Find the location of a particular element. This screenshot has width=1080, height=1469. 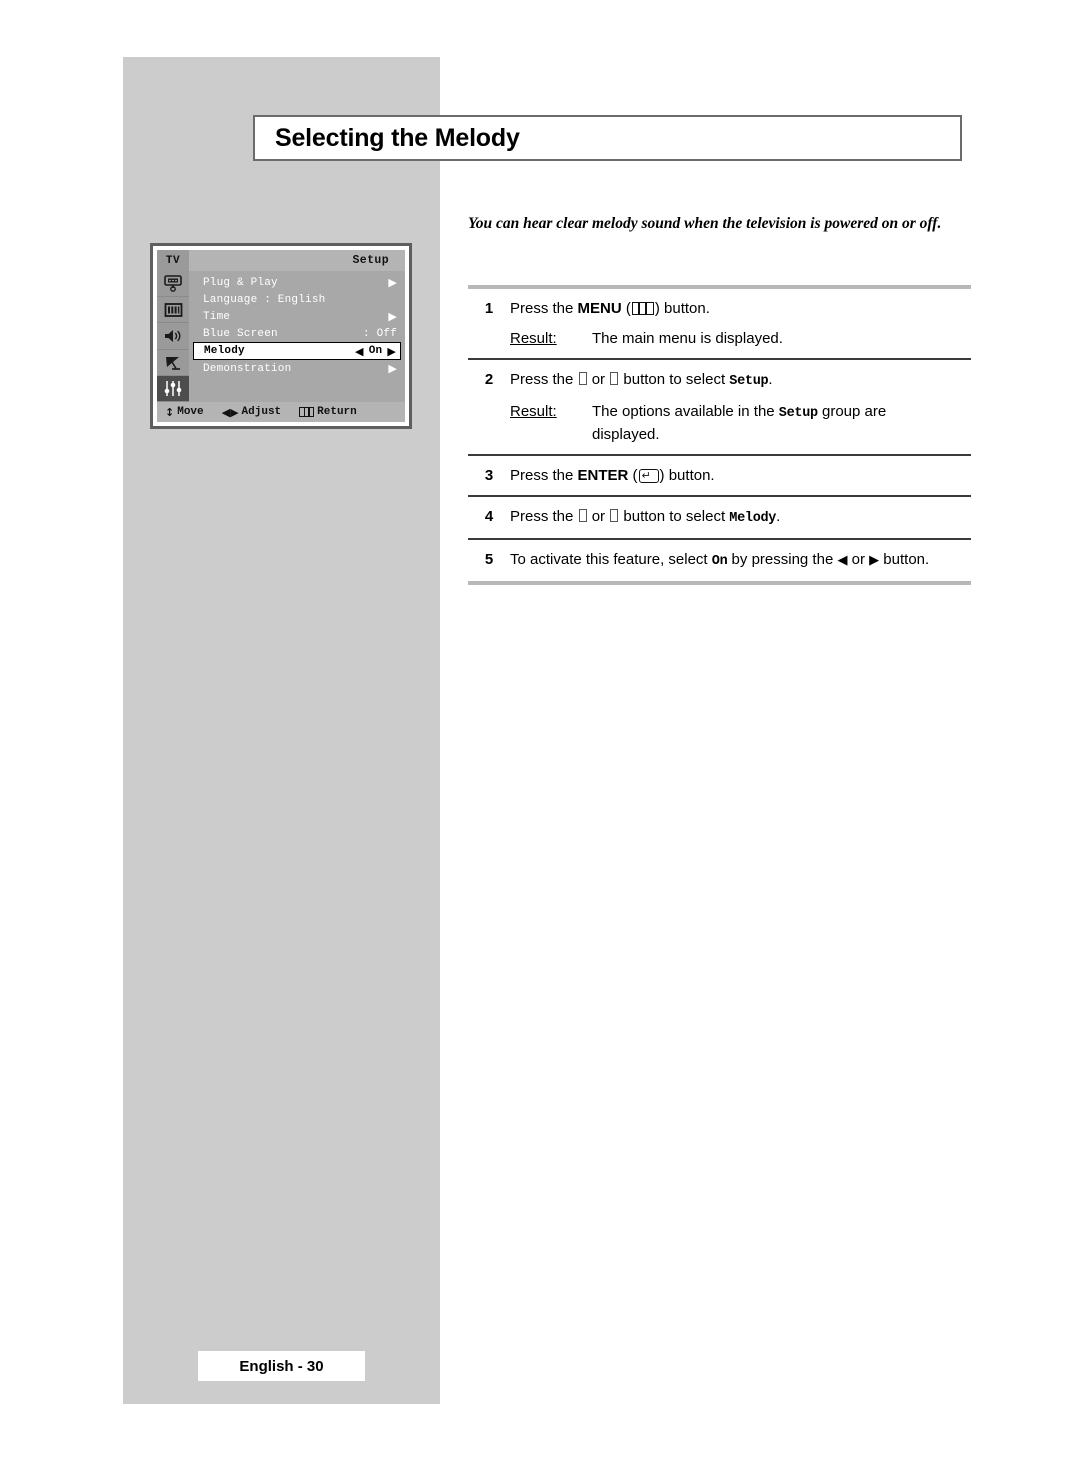

result-text: The main menu is displayed. is located at coordinates (687, 338).